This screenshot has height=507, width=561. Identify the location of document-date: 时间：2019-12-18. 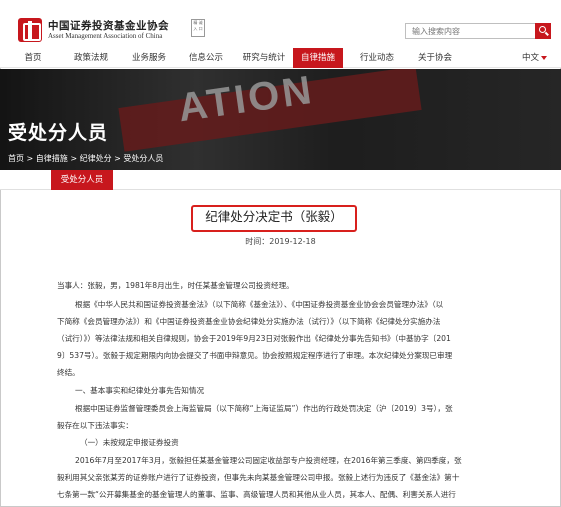
(280, 241).